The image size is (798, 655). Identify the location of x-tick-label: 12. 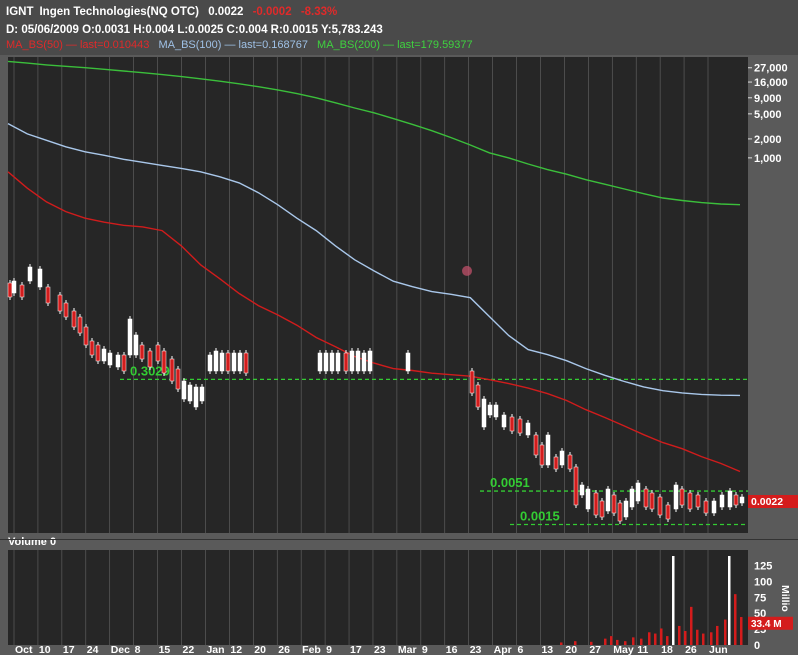
(236, 649).